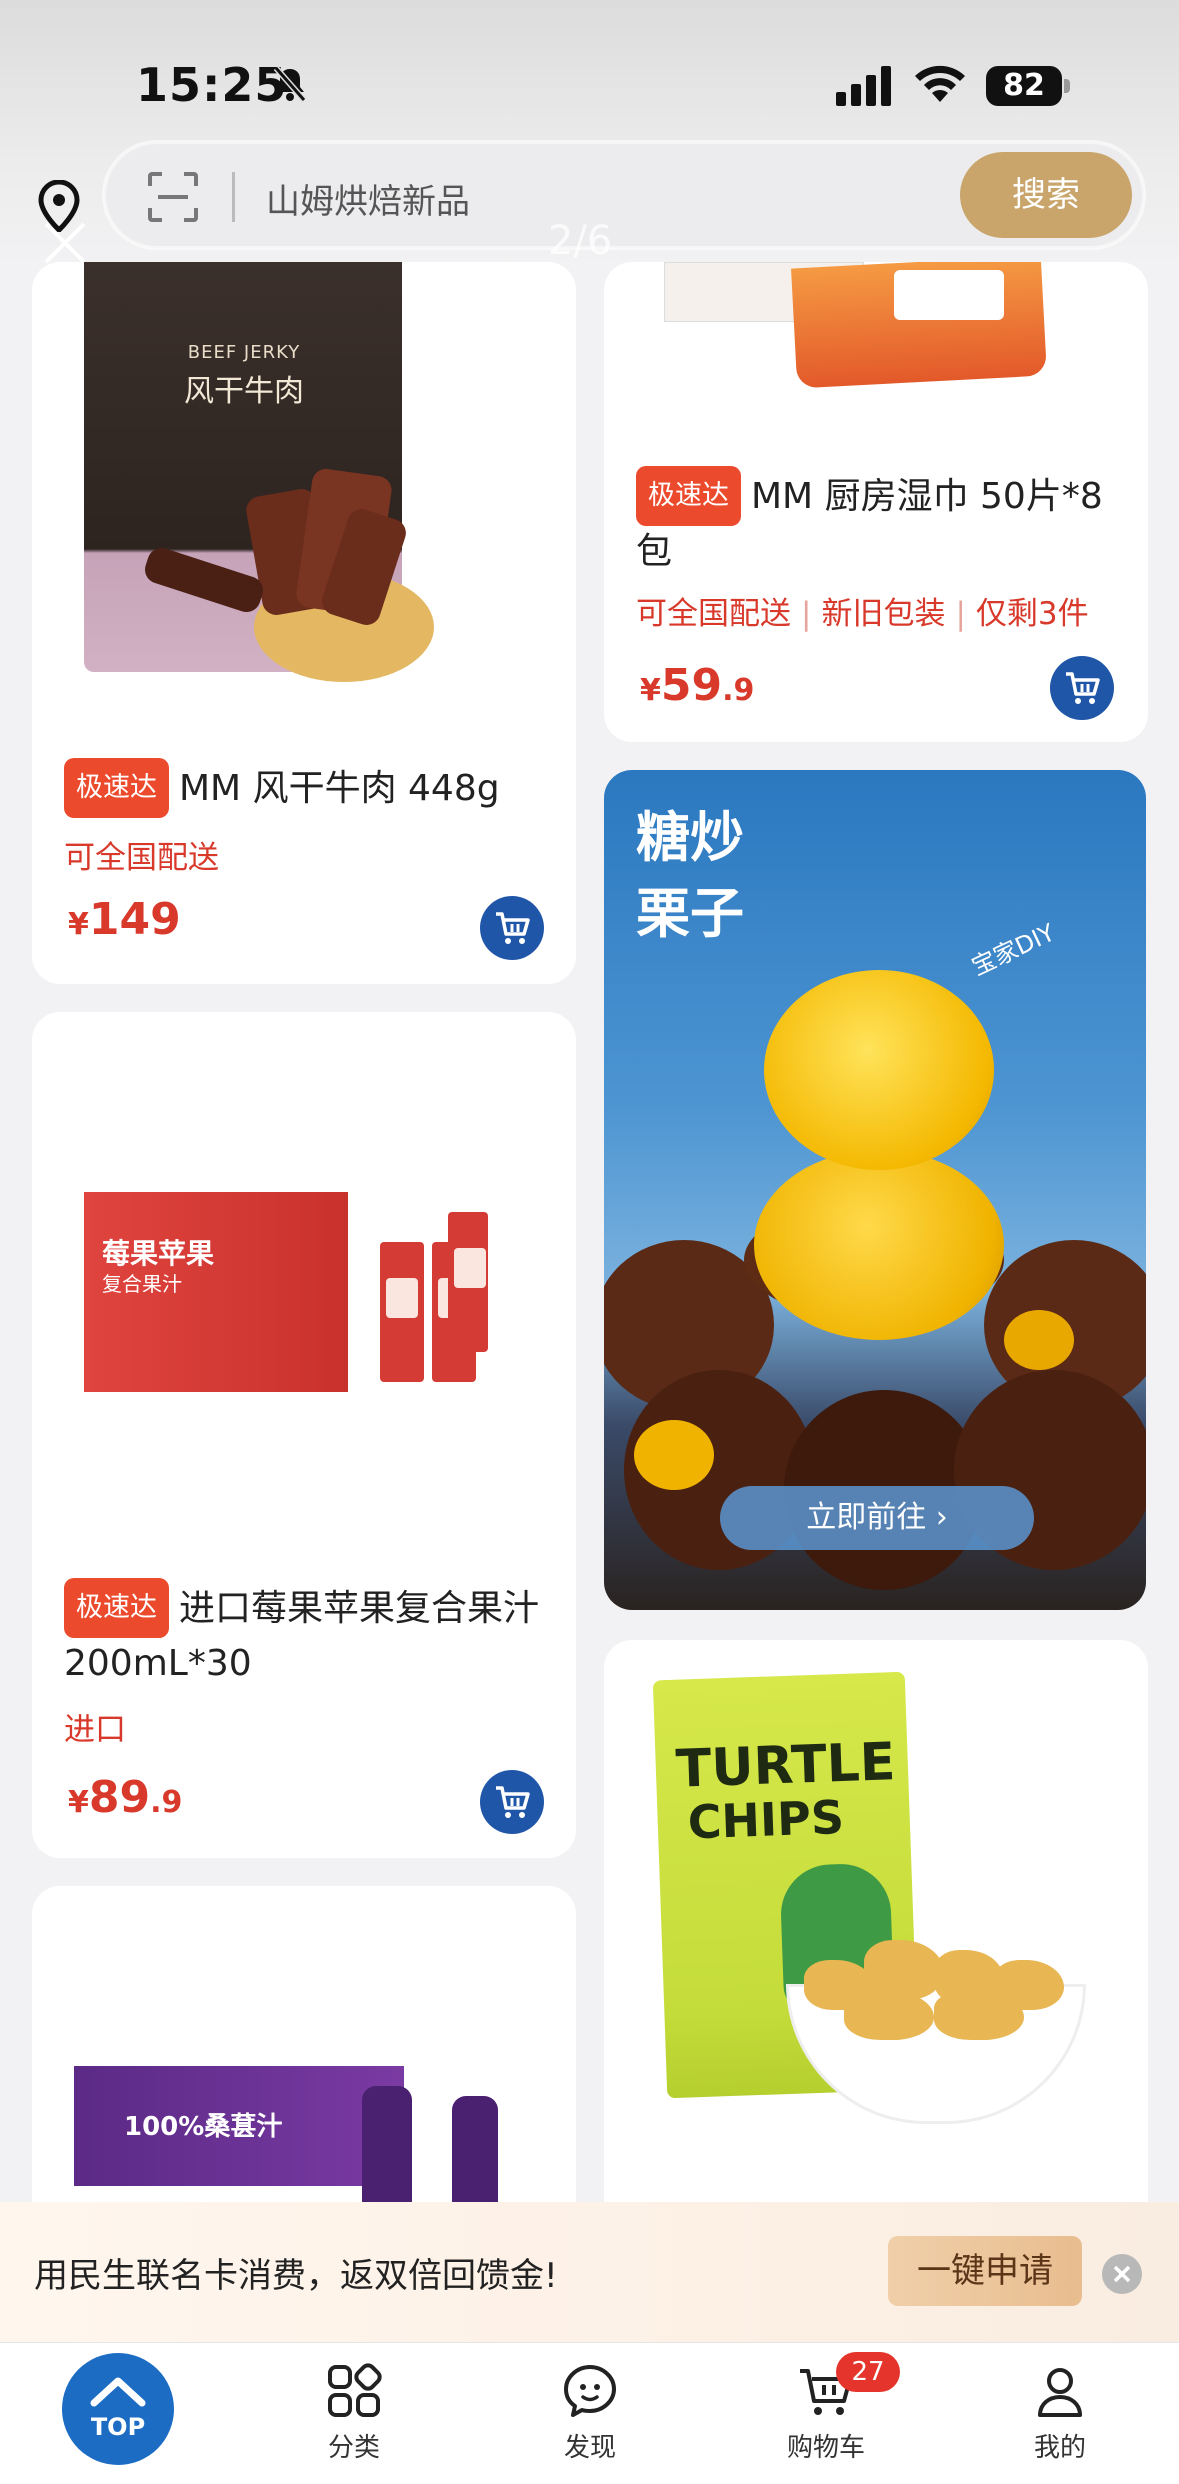 The width and height of the screenshot is (1179, 2484). Describe the element at coordinates (158, 1253) in the screenshot. I see `juice-package-label: 莓果苹果` at that location.